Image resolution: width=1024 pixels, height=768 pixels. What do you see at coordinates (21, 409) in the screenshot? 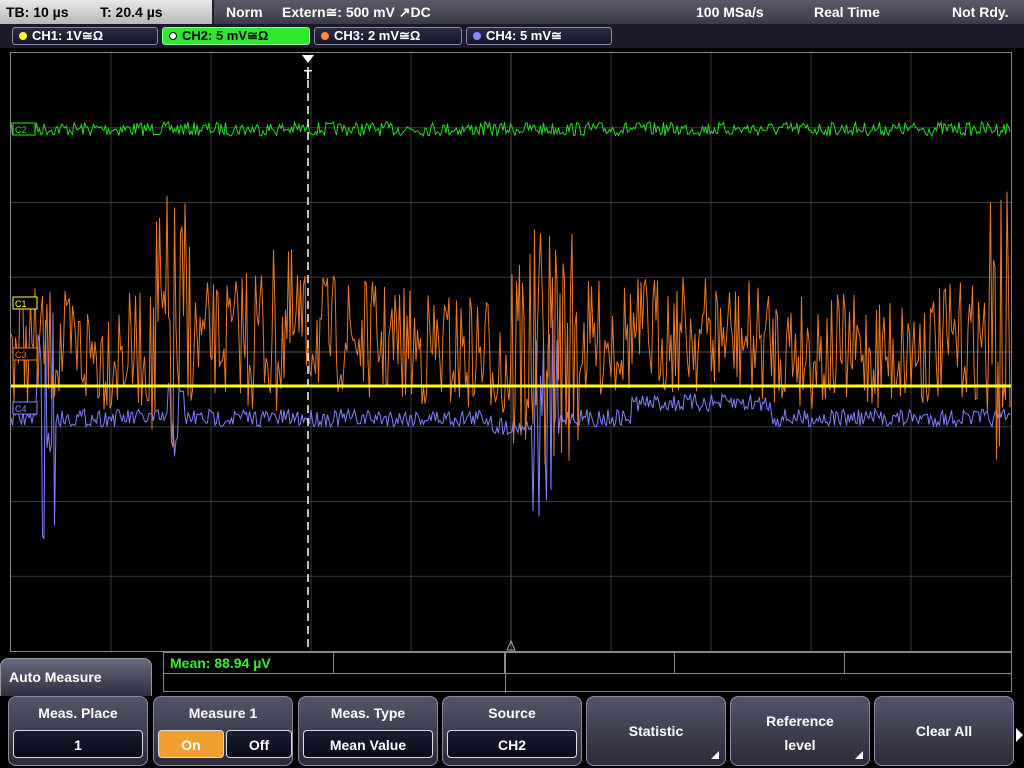
I see `ch4-marker-label: C4` at bounding box center [21, 409].